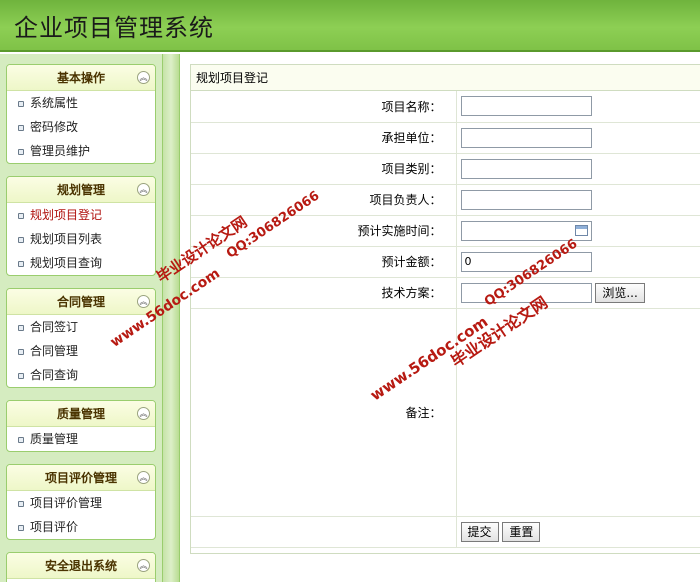 The height and width of the screenshot is (582, 700). I want to click on project-name-input, so click(526, 106).